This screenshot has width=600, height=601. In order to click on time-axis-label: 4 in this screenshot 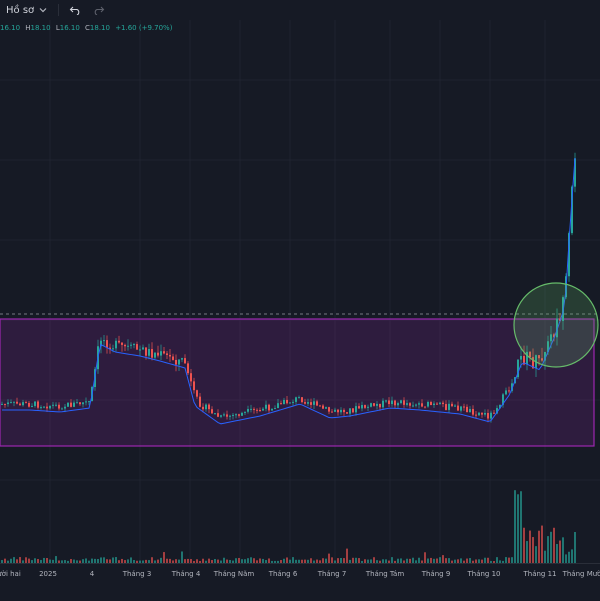, I will do `click(92, 574)`.